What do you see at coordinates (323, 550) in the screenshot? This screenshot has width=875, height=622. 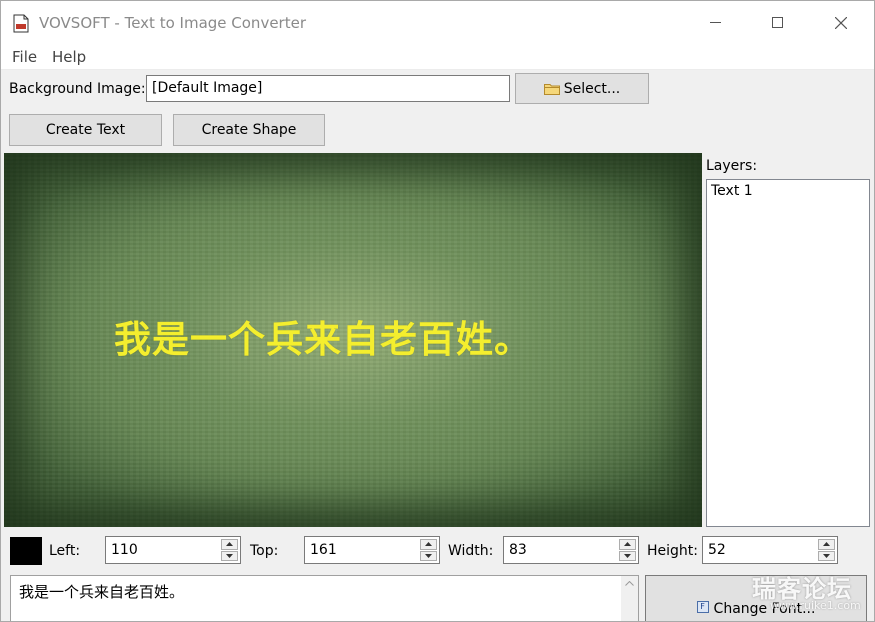 I see `top-value: 161` at bounding box center [323, 550].